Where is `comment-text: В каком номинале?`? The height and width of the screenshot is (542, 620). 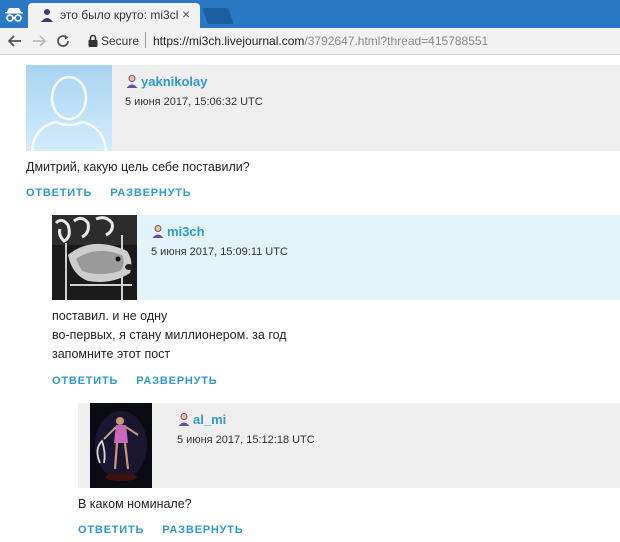 comment-text: В каком номинале? is located at coordinates (135, 504).